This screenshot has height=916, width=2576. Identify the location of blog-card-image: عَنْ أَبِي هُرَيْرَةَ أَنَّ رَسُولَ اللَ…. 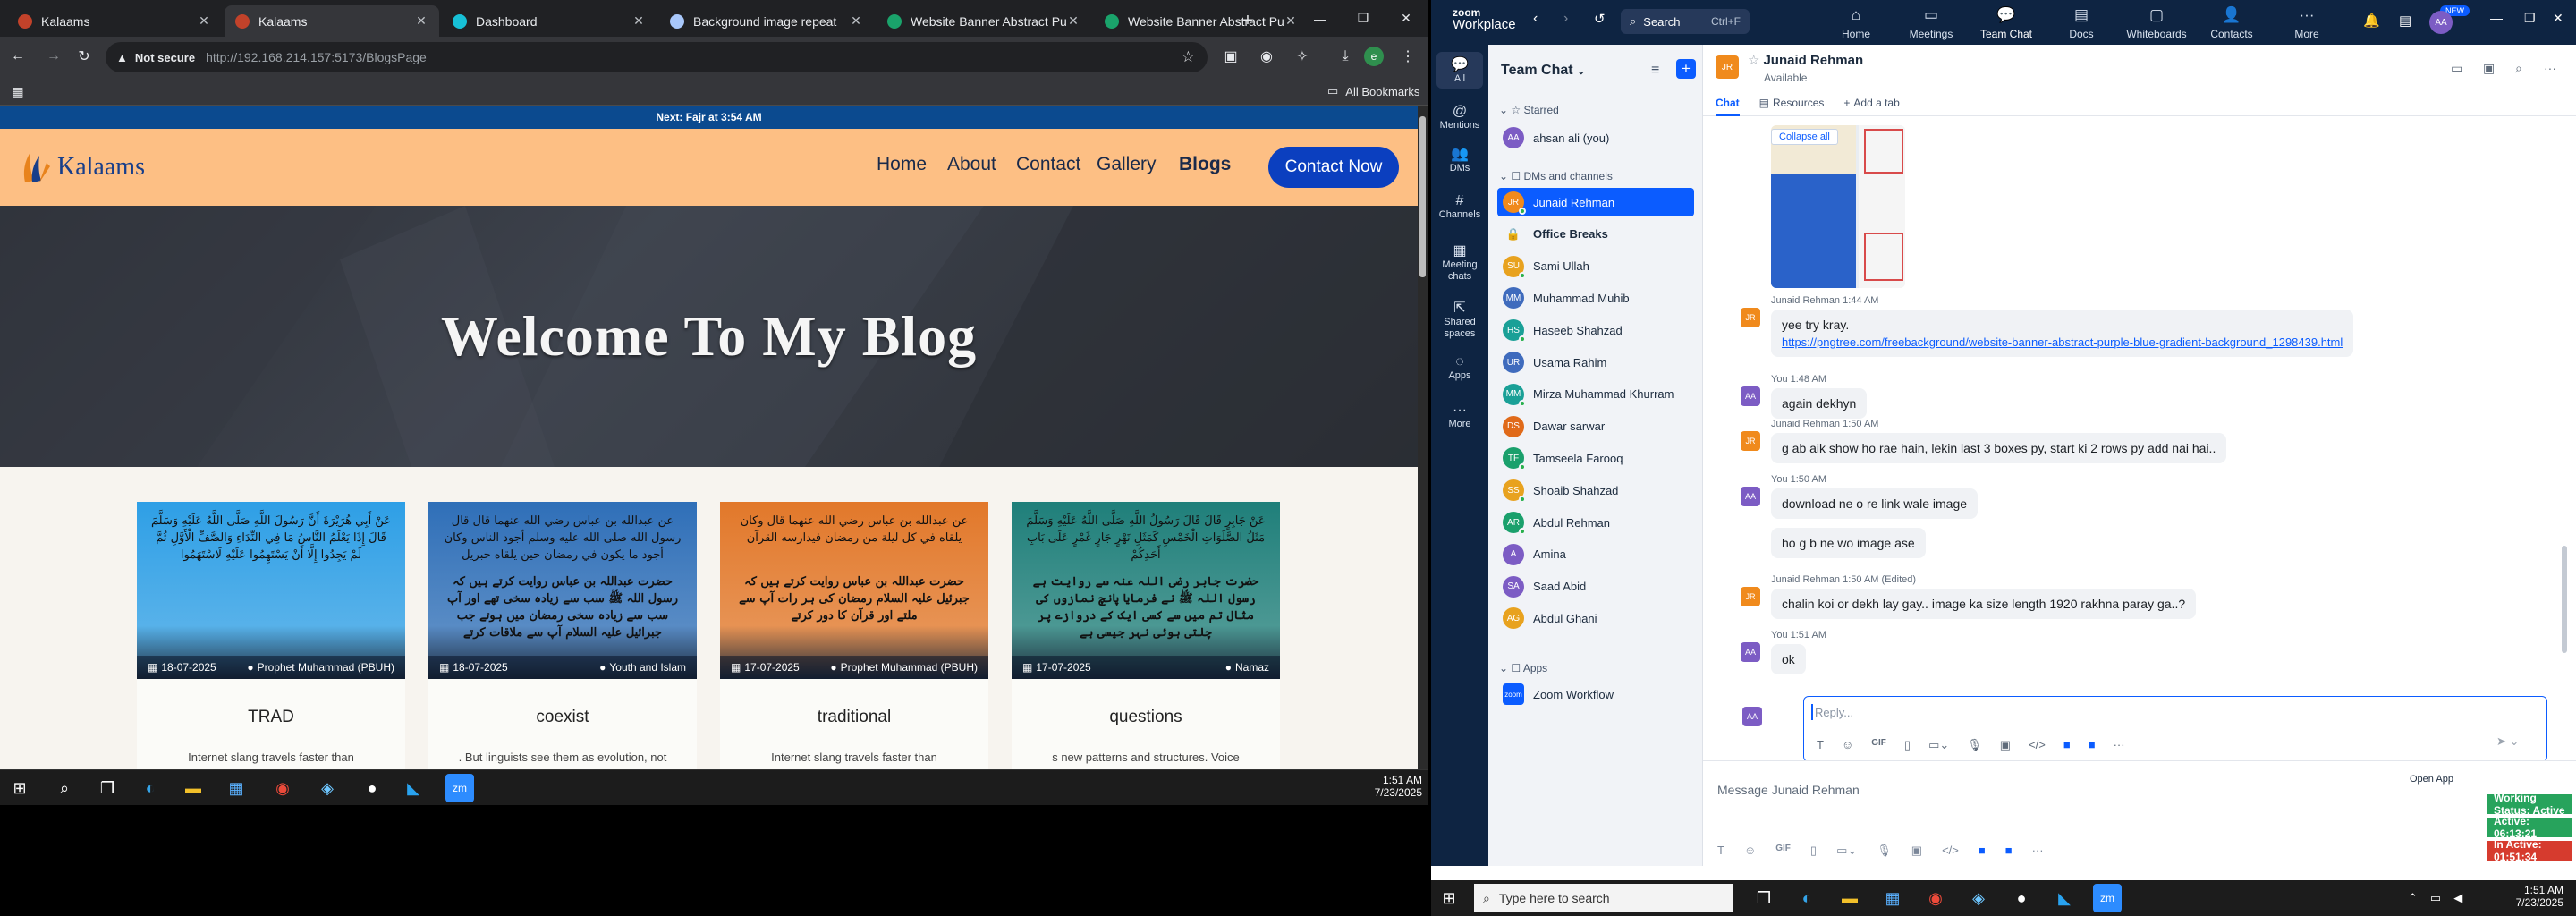
(271, 590).